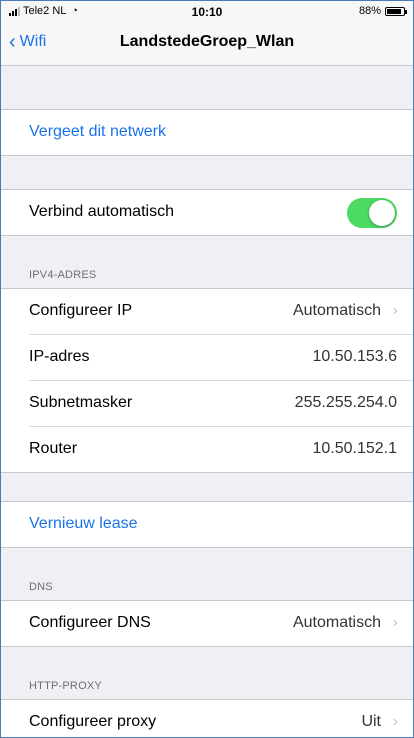 The image size is (414, 738). What do you see at coordinates (336, 310) in the screenshot?
I see `configure-ip-value: Automatisch` at bounding box center [336, 310].